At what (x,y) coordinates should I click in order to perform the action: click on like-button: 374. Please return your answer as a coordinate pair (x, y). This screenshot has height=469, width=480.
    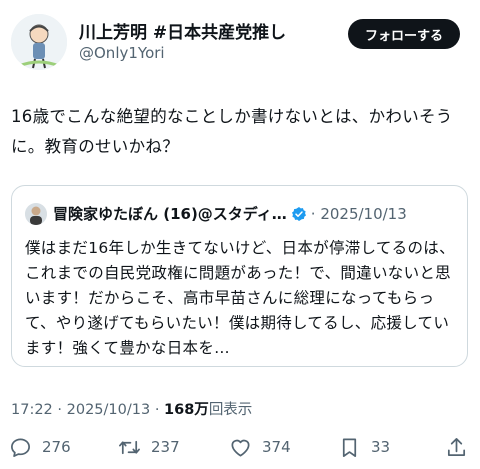
    Looking at the image, I should click on (260, 447).